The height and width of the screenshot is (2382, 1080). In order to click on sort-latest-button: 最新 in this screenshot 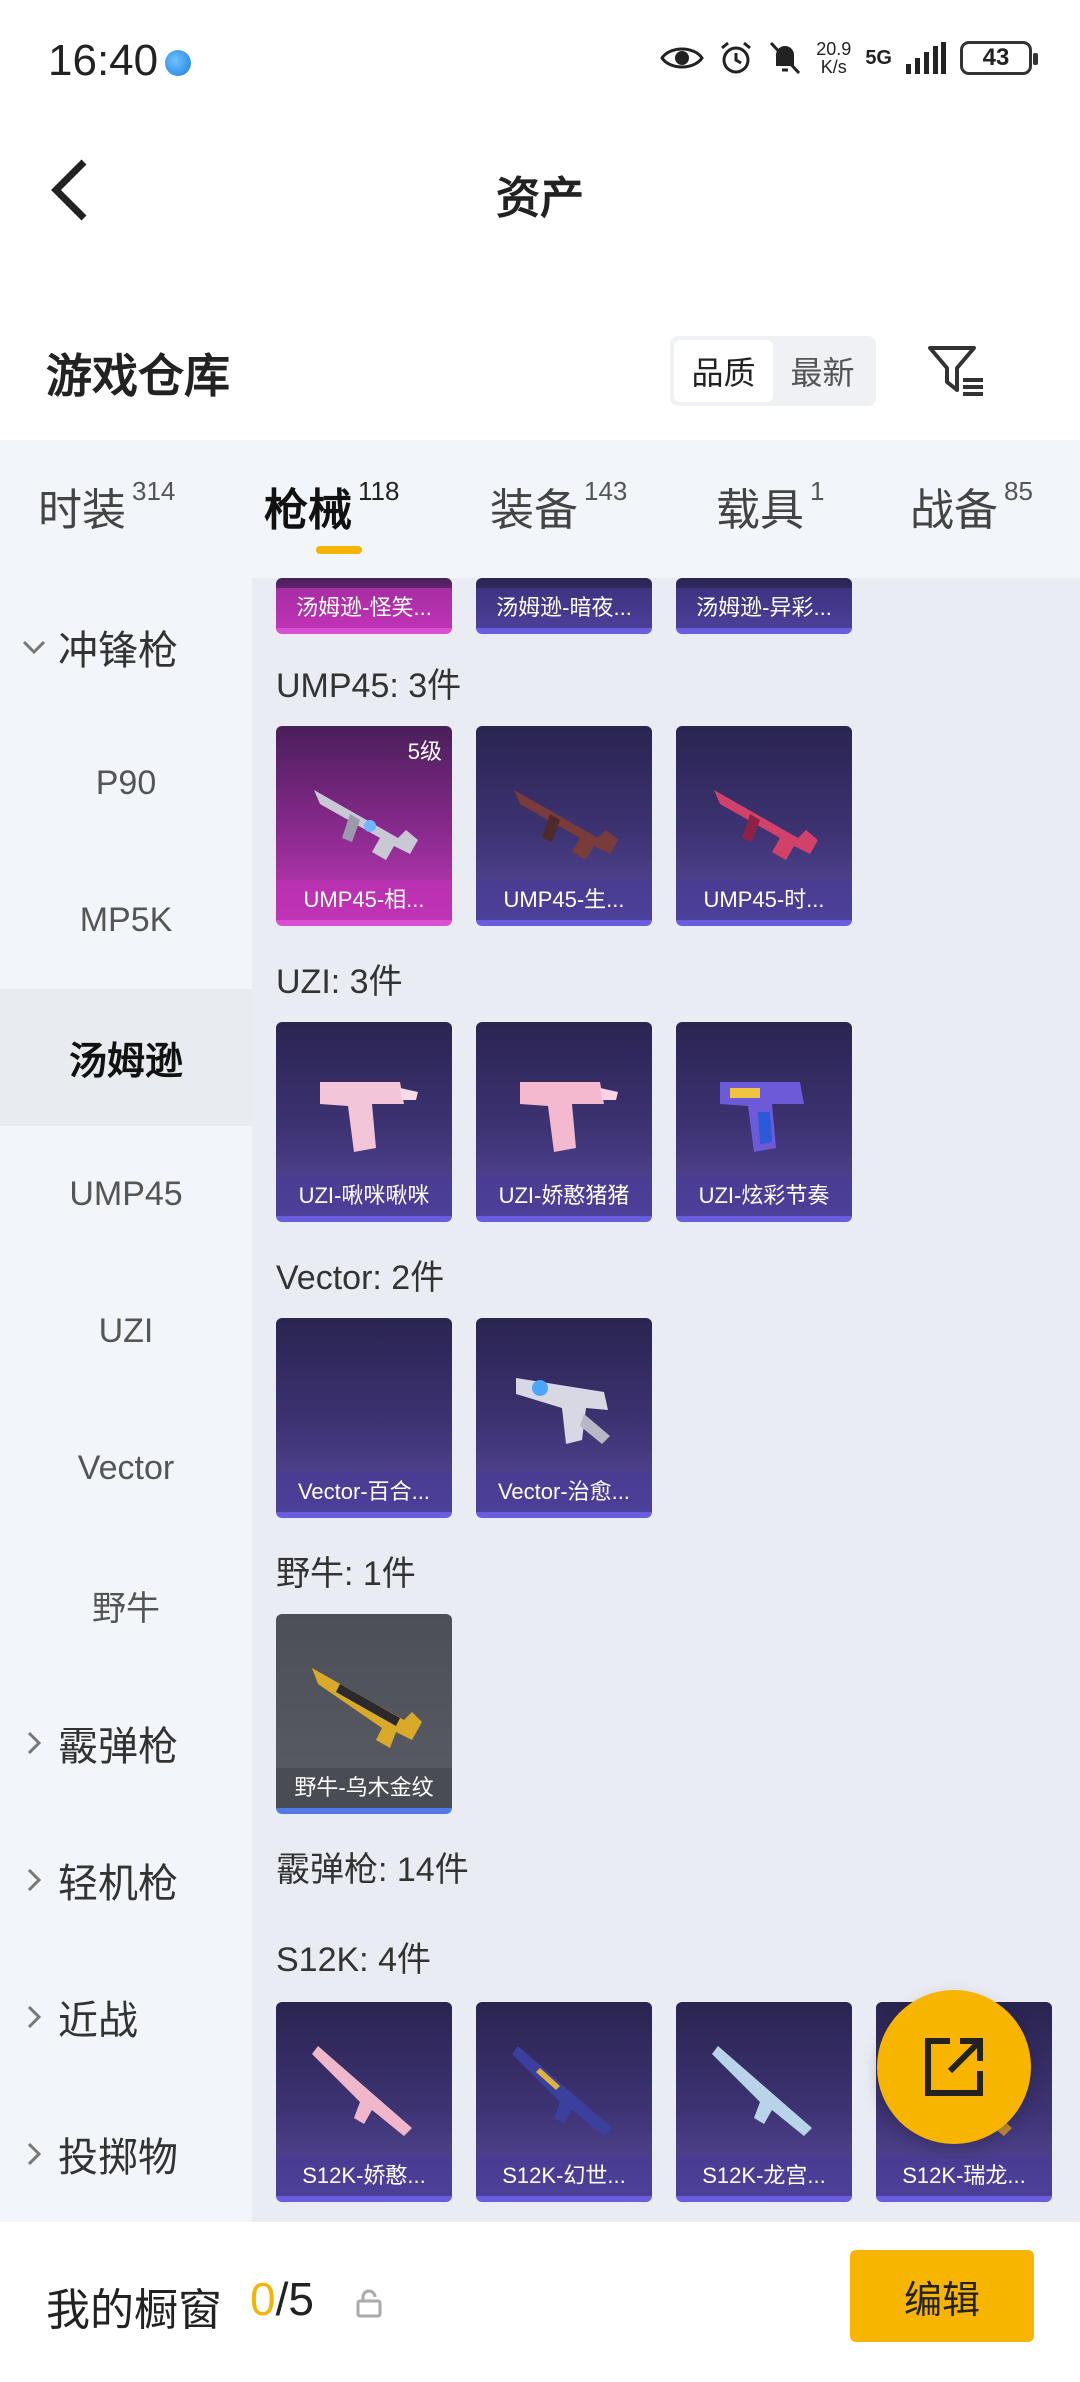, I will do `click(822, 371)`.